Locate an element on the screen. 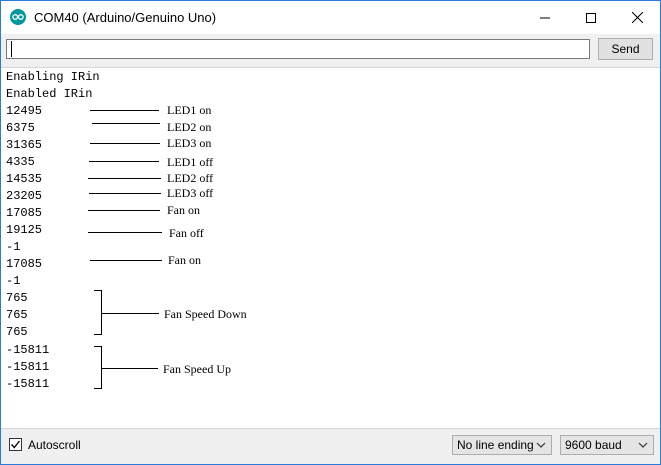 The image size is (661, 465). annotation-label: Fan off is located at coordinates (186, 233).